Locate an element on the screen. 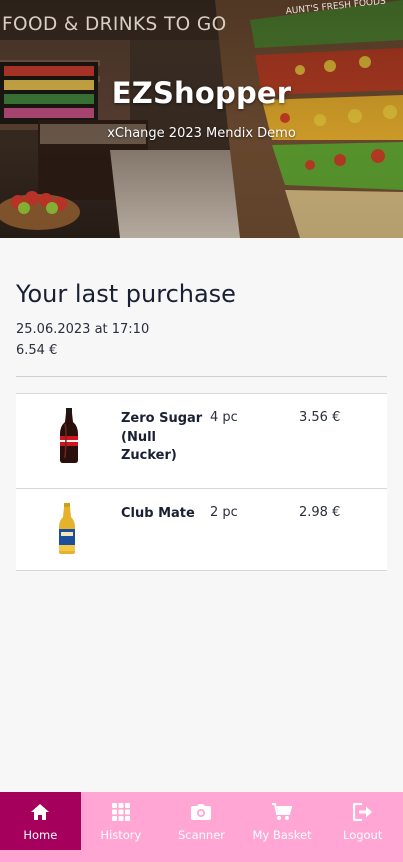  bottom-navigation: Home History Scanner My Basket Logout is located at coordinates (201, 827).